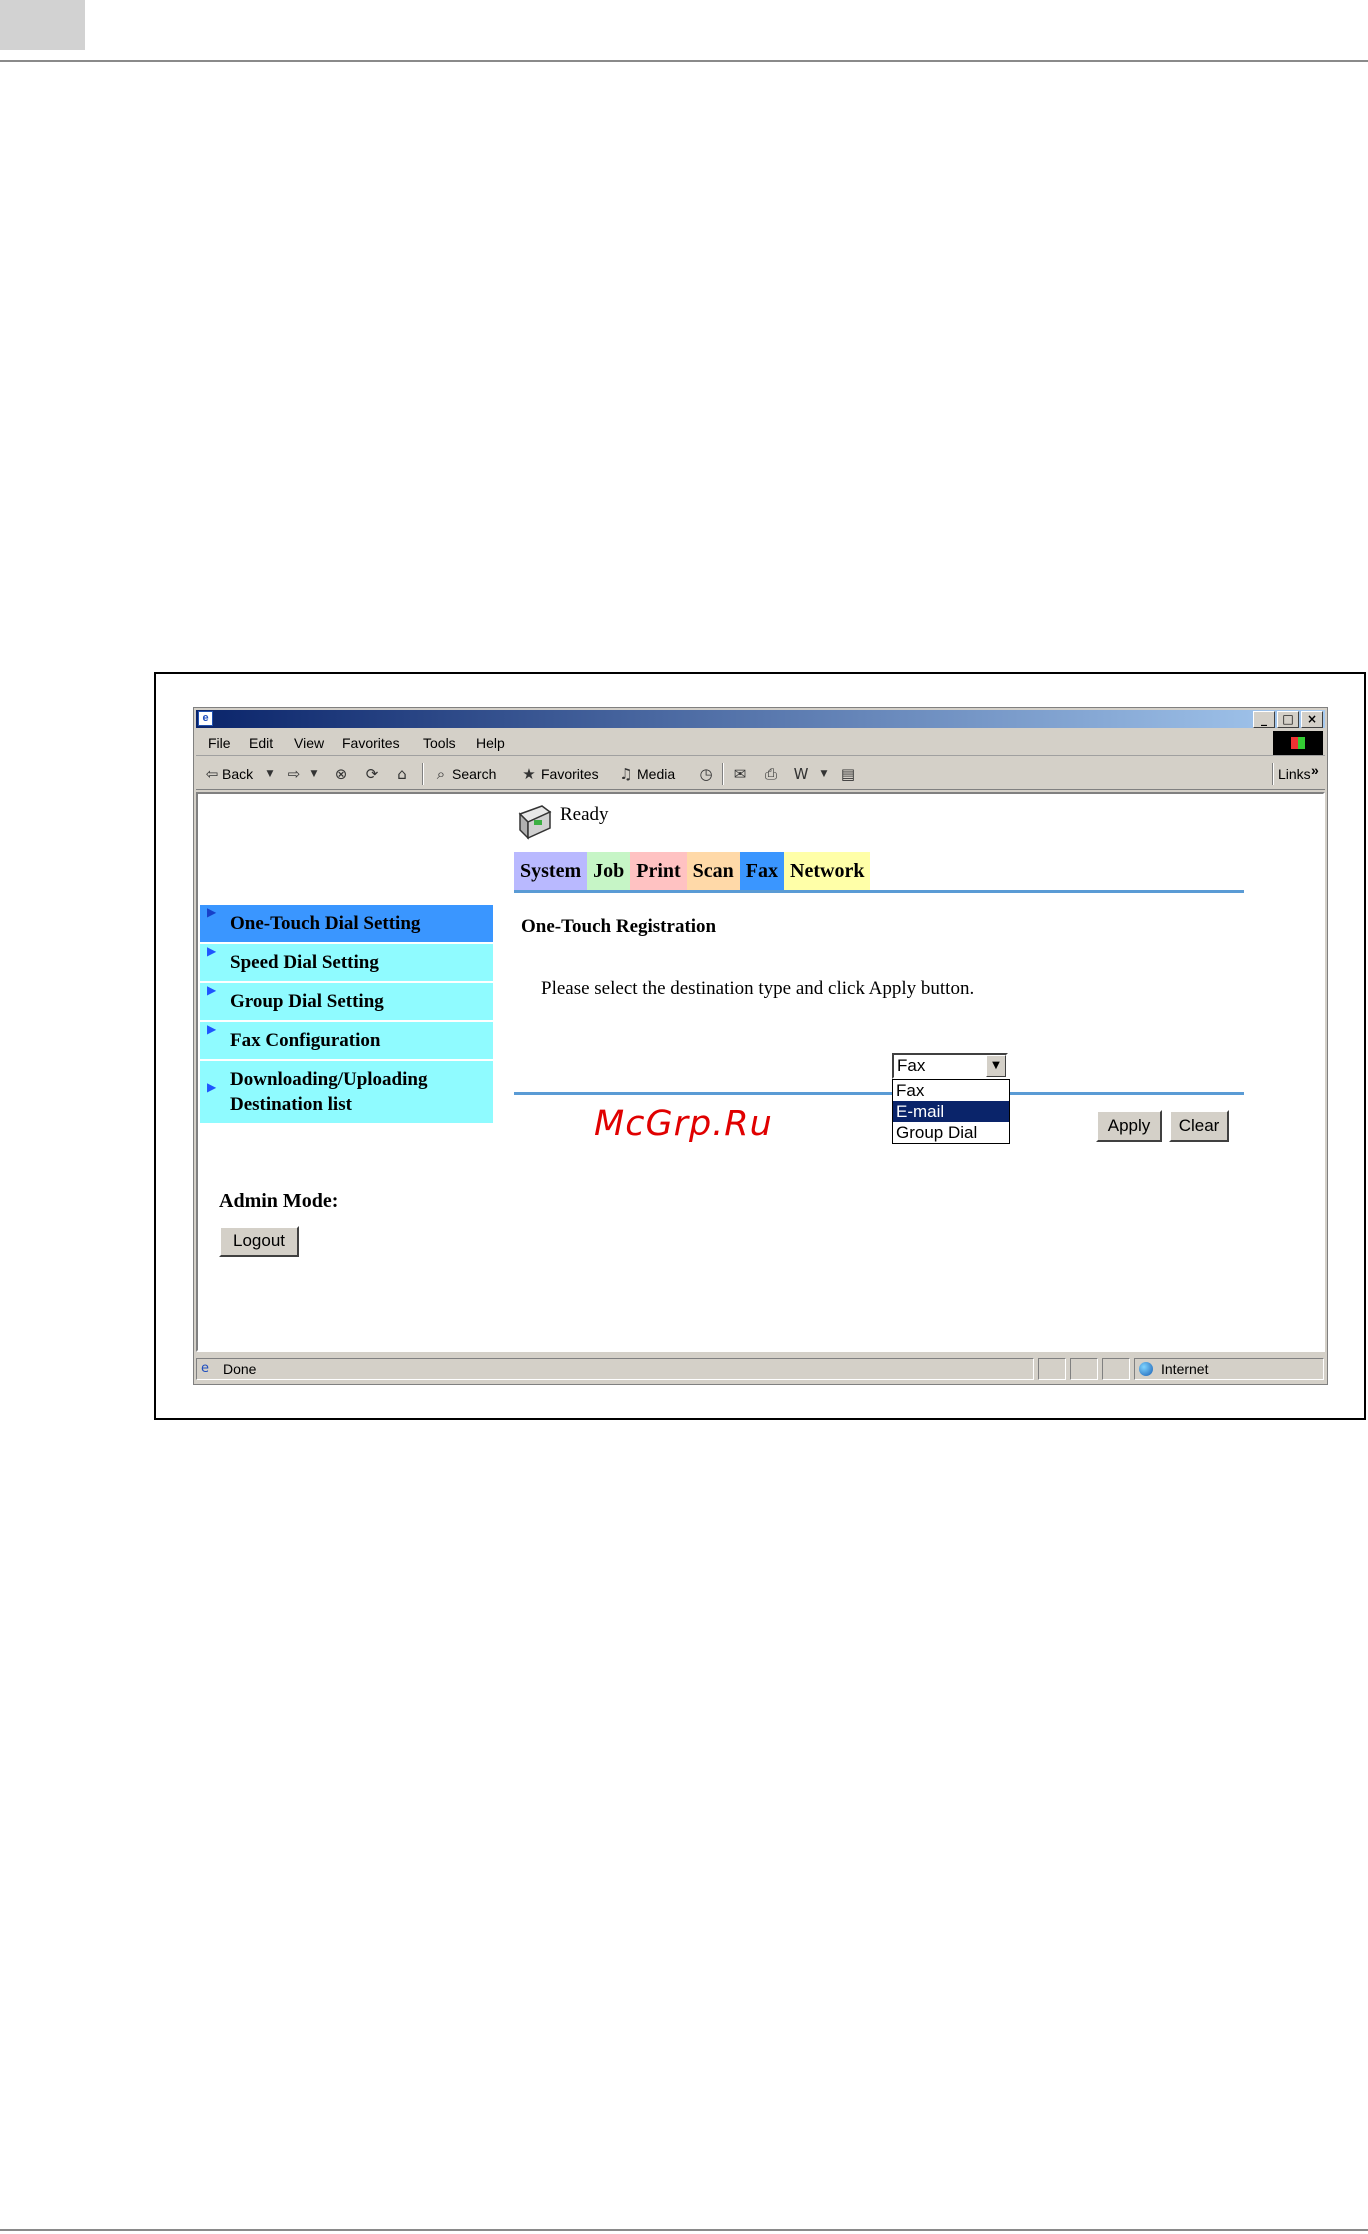  Describe the element at coordinates (371, 743) in the screenshot. I see `menu-favorites: Favorites` at that location.